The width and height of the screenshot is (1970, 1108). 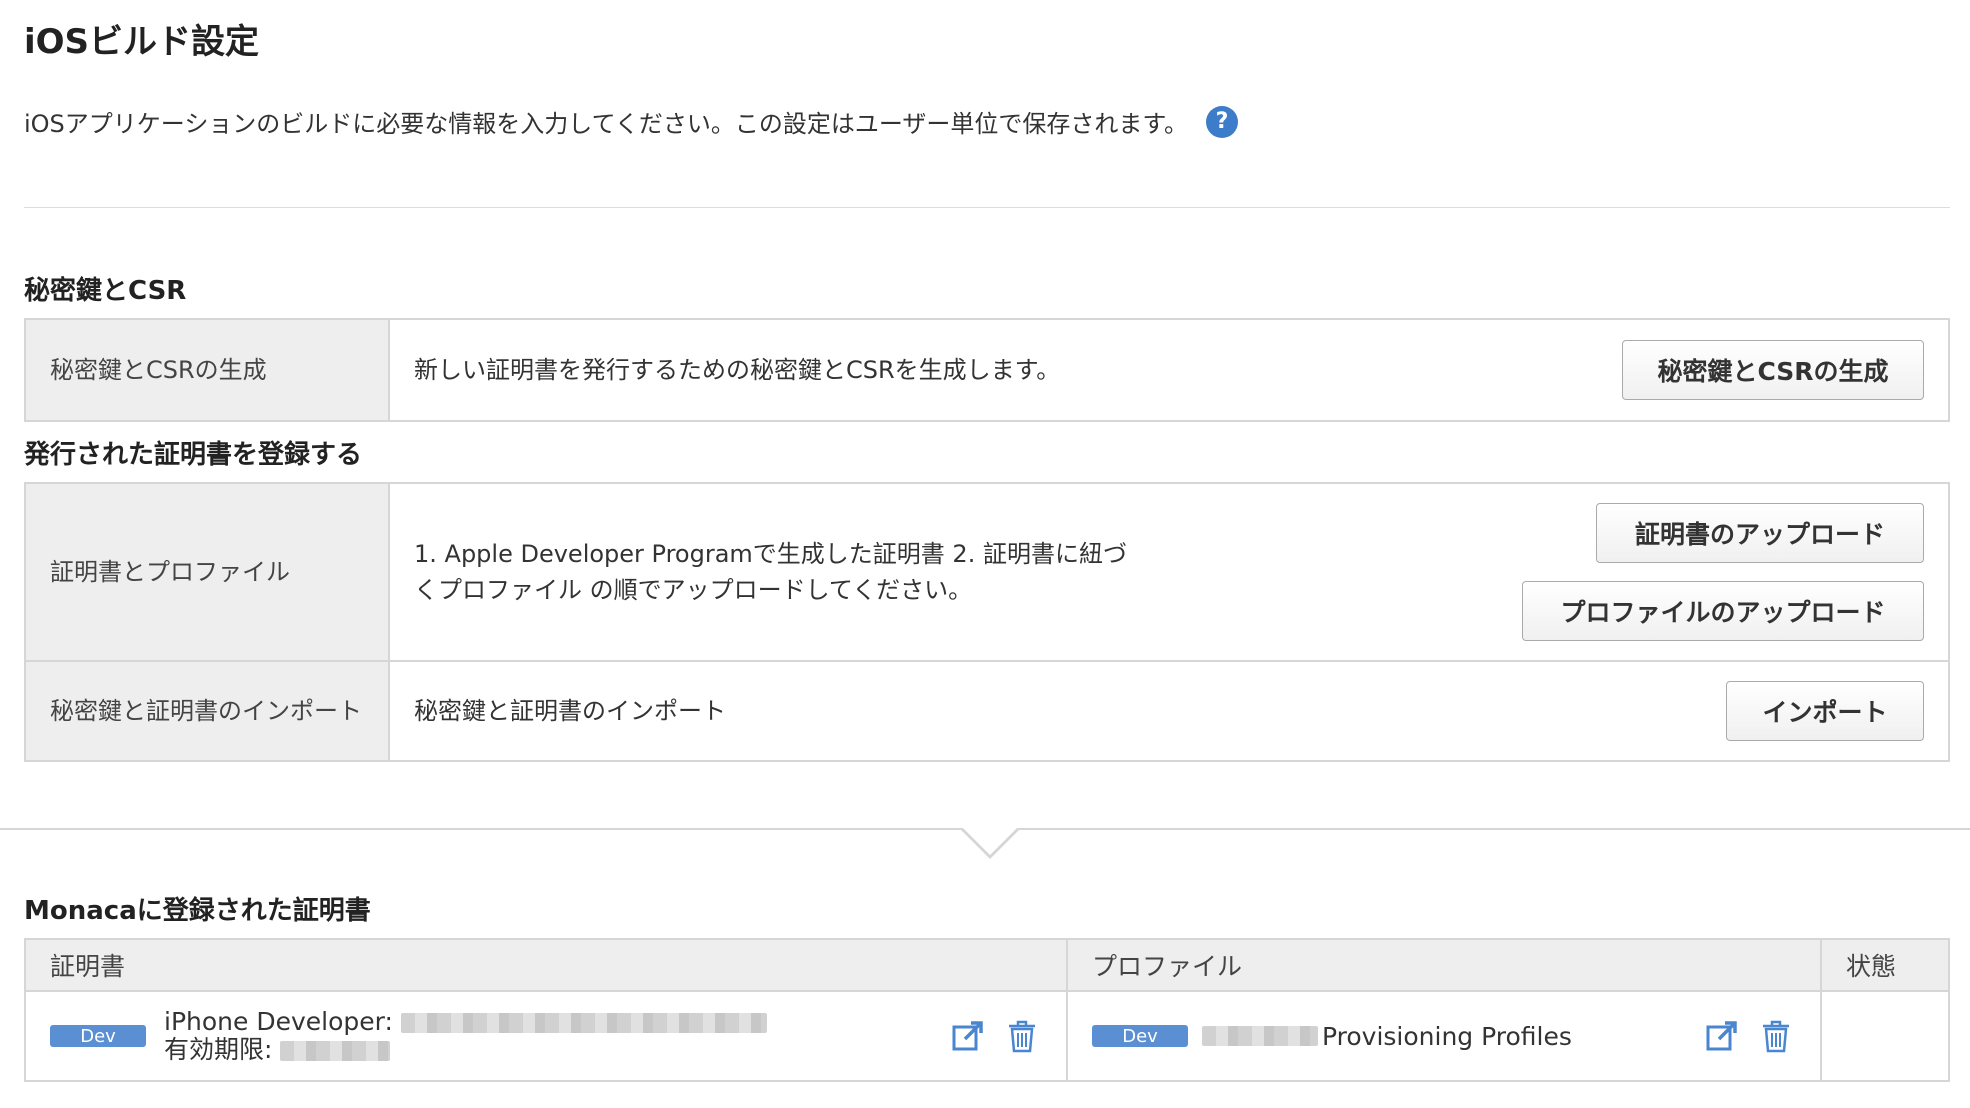 What do you see at coordinates (1445, 965) in the screenshot?
I see `column-header-profile: プロファイル` at bounding box center [1445, 965].